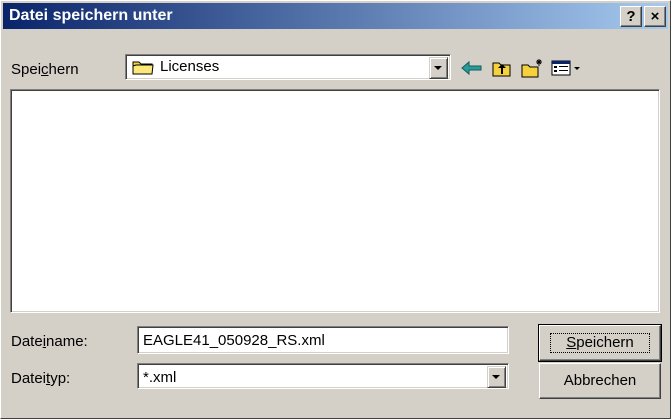 Image resolution: width=671 pixels, height=419 pixels. What do you see at coordinates (288, 67) in the screenshot?
I see `save-in-dropdown: Licenses` at bounding box center [288, 67].